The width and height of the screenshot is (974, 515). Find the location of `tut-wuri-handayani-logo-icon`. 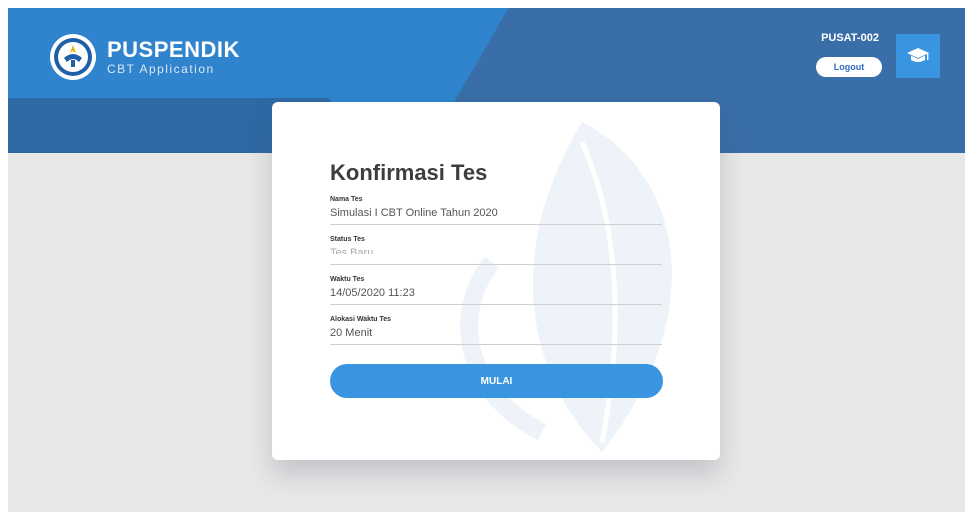

tut-wuri-handayani-logo-icon is located at coordinates (73, 57).